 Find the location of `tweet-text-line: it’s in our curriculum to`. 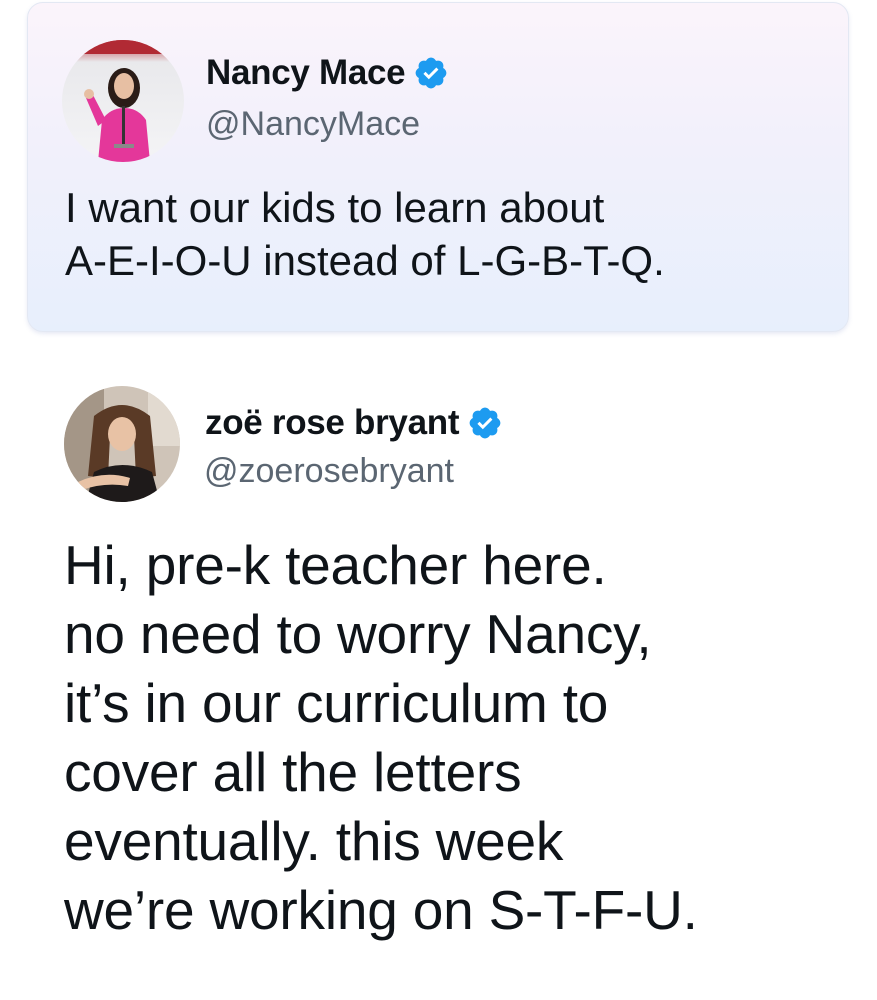

tweet-text-line: it’s in our curriculum to is located at coordinates (336, 703).